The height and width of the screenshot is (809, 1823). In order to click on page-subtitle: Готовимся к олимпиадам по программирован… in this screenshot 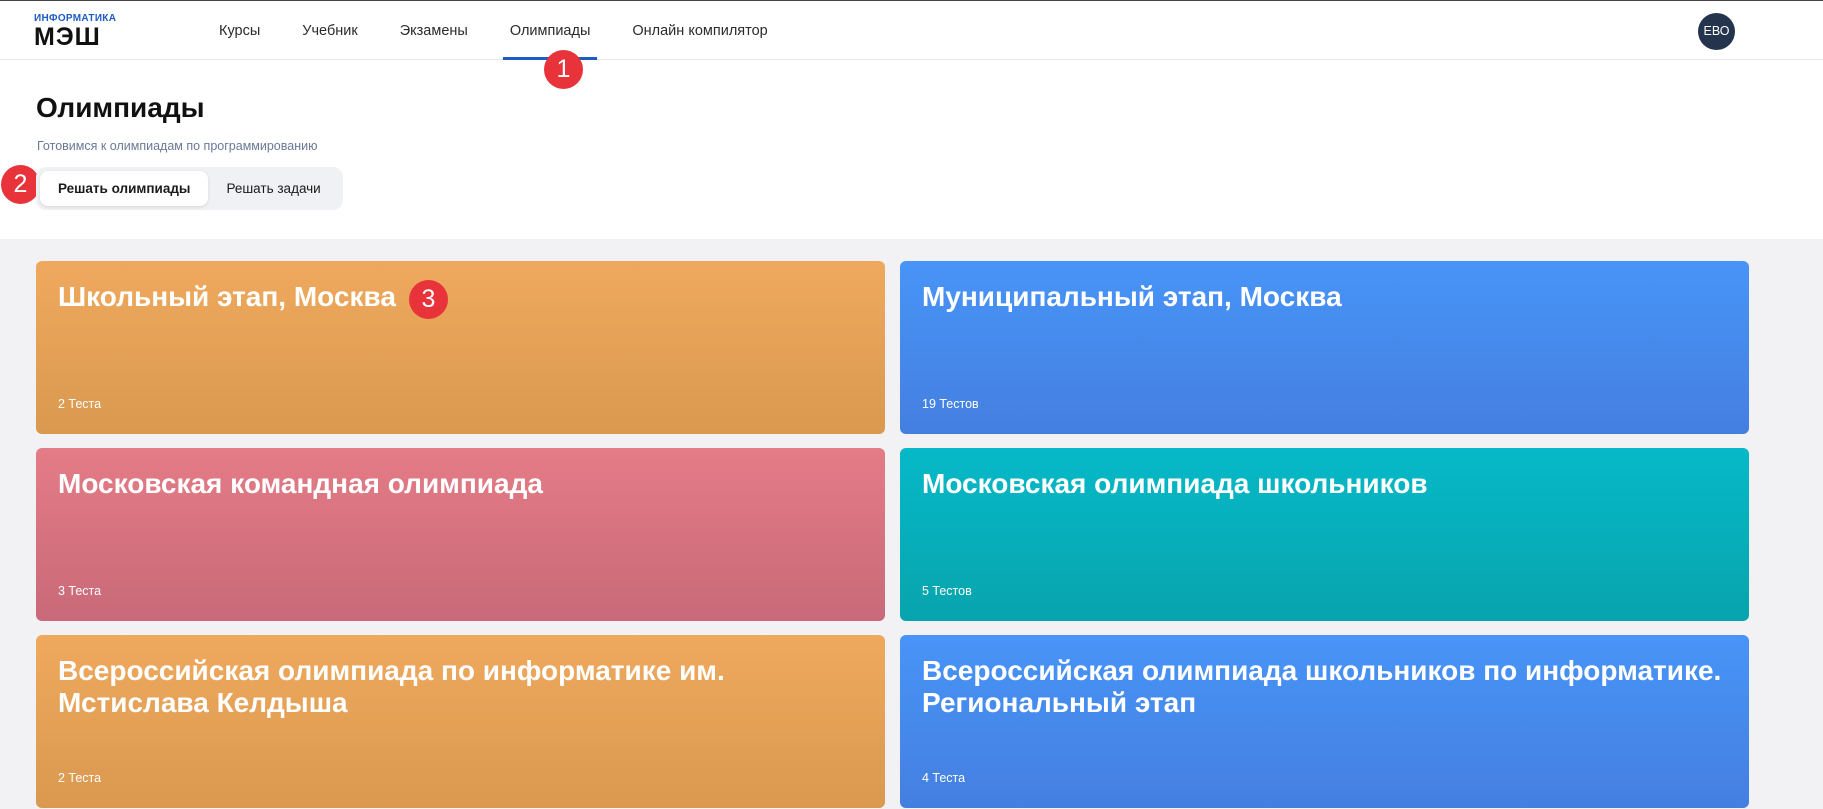, I will do `click(177, 146)`.